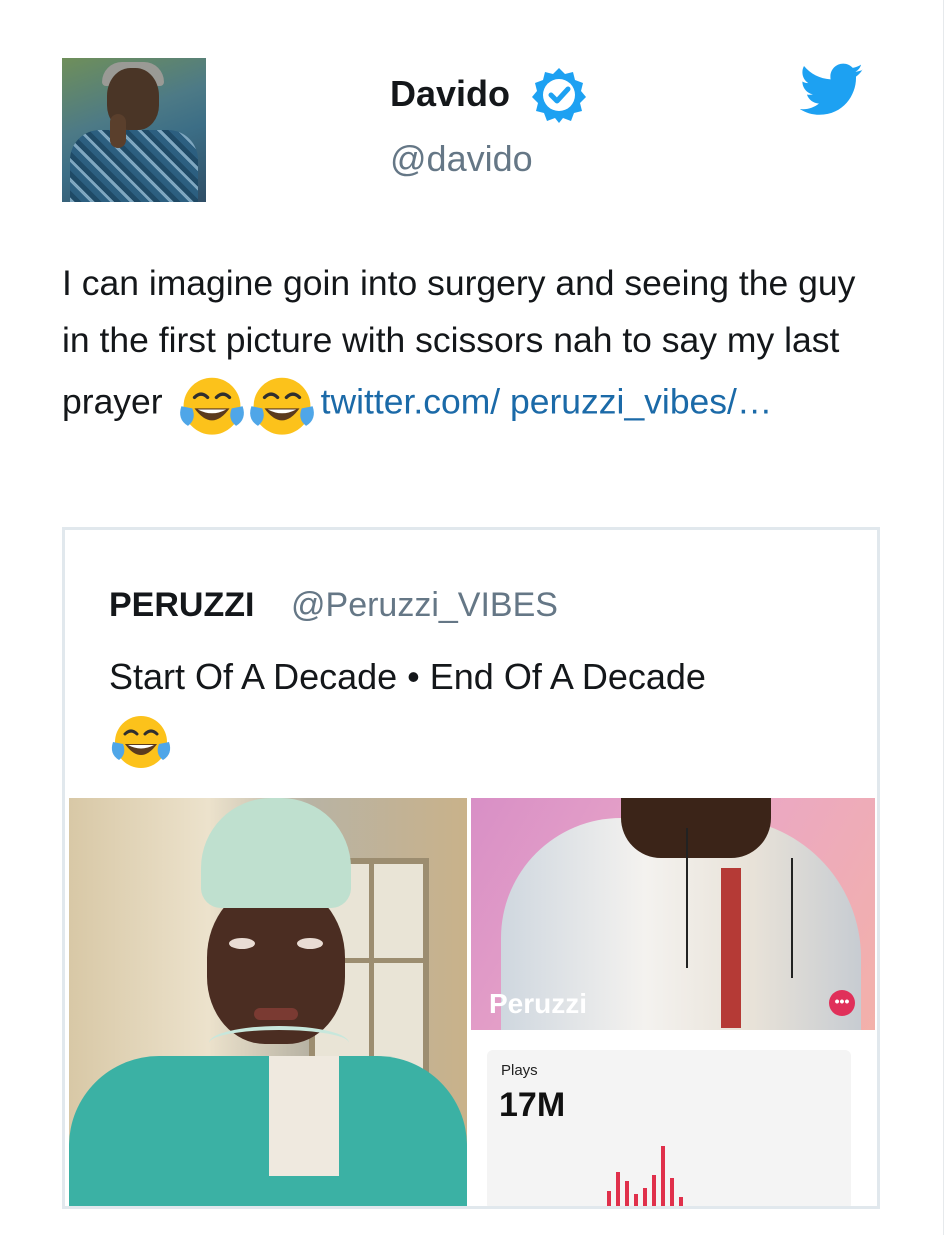  Describe the element at coordinates (842, 1003) in the screenshot. I see `more-options-icon: •••` at that location.